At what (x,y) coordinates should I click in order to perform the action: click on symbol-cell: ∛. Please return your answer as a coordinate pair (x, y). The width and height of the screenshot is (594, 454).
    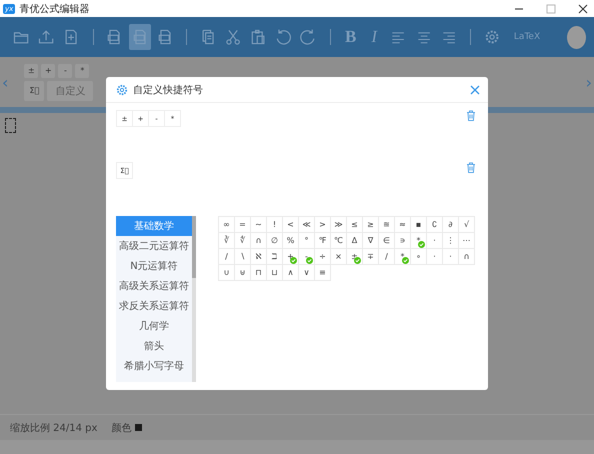
    Looking at the image, I should click on (227, 241).